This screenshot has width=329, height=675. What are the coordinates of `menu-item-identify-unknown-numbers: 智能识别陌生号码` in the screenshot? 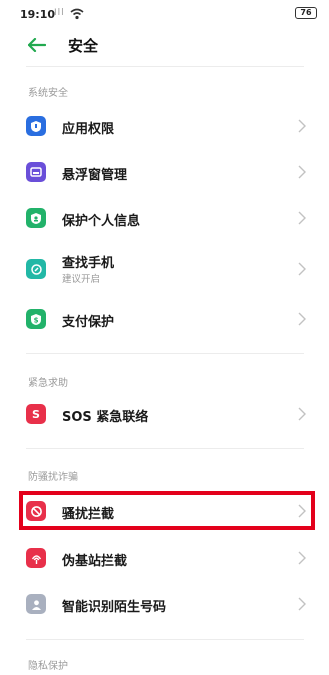 It's located at (164, 604).